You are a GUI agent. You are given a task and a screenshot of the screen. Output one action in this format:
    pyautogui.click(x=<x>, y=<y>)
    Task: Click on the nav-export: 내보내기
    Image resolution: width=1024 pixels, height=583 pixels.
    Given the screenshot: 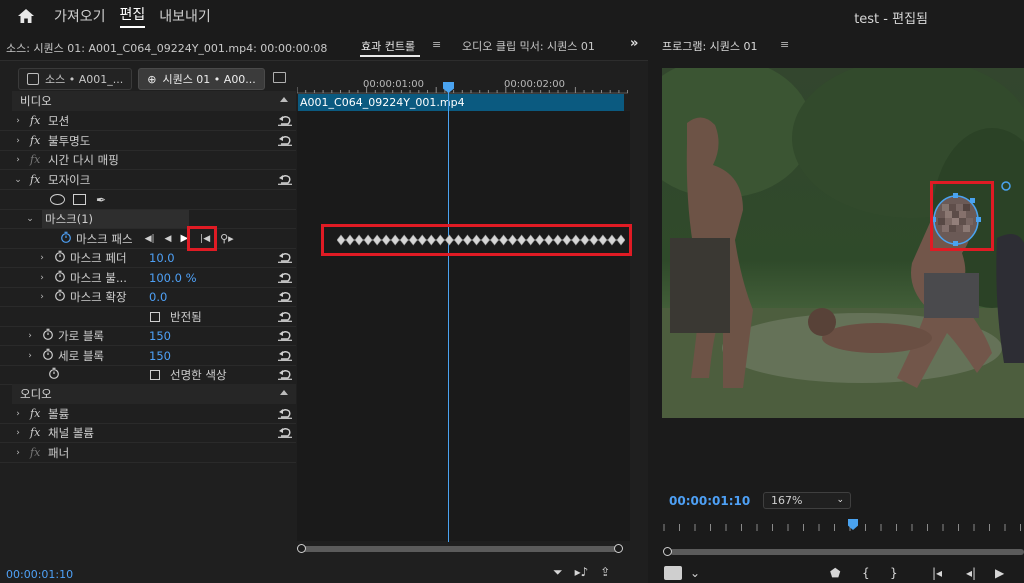 What is the action you would take?
    pyautogui.click(x=185, y=16)
    